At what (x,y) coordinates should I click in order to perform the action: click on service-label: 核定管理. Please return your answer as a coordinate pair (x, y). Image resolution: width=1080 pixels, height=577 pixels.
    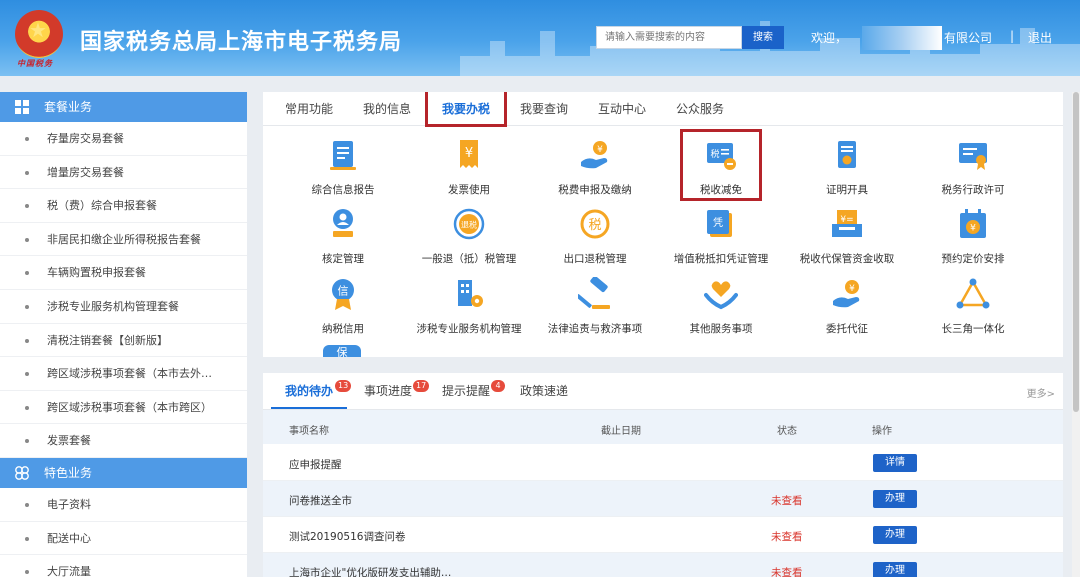
    Looking at the image, I should click on (343, 259).